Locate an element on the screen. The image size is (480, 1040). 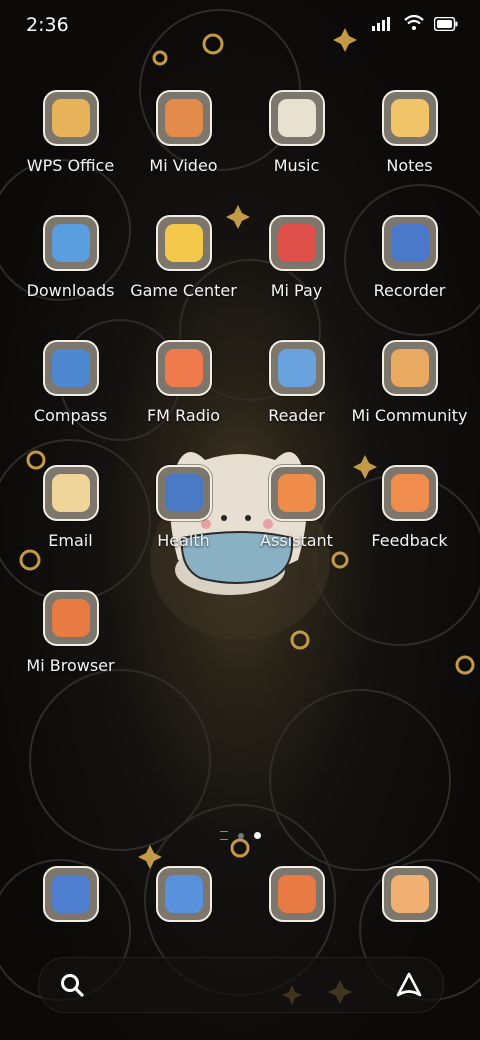
assistant-icon is located at coordinates (296, 493).